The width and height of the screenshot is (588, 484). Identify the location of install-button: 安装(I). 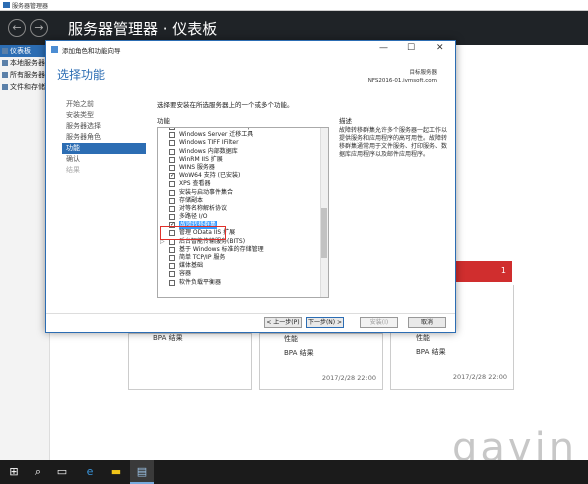
(379, 322).